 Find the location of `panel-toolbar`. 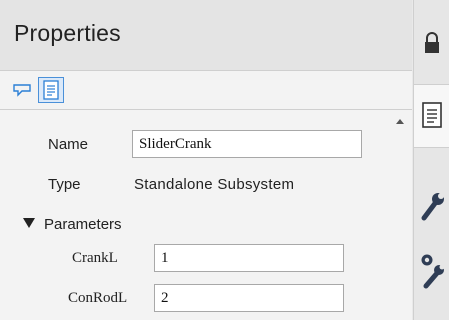

panel-toolbar is located at coordinates (206, 90).